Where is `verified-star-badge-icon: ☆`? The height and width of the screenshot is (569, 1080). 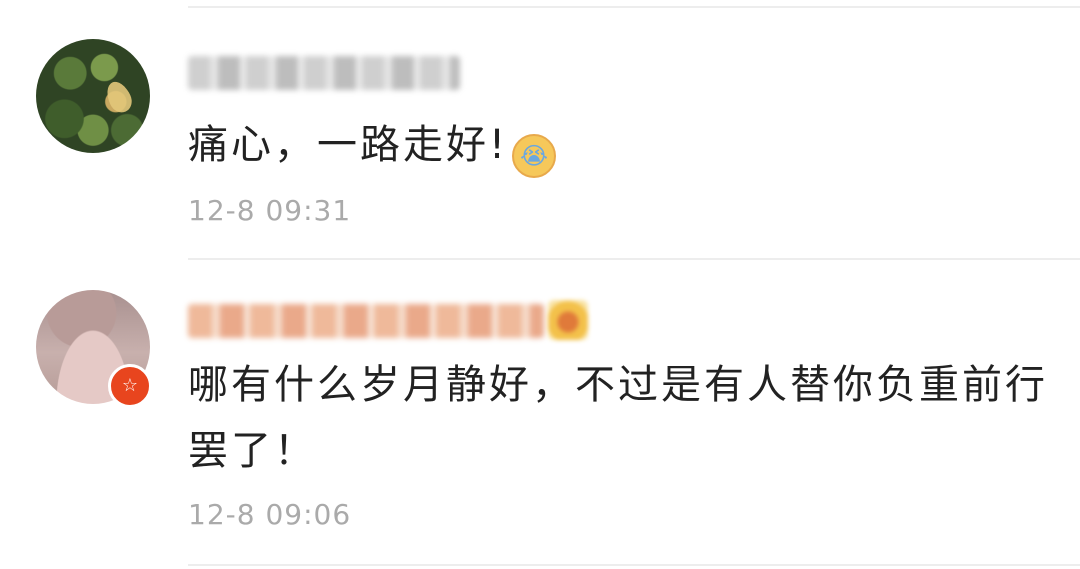
verified-star-badge-icon: ☆ is located at coordinates (130, 386).